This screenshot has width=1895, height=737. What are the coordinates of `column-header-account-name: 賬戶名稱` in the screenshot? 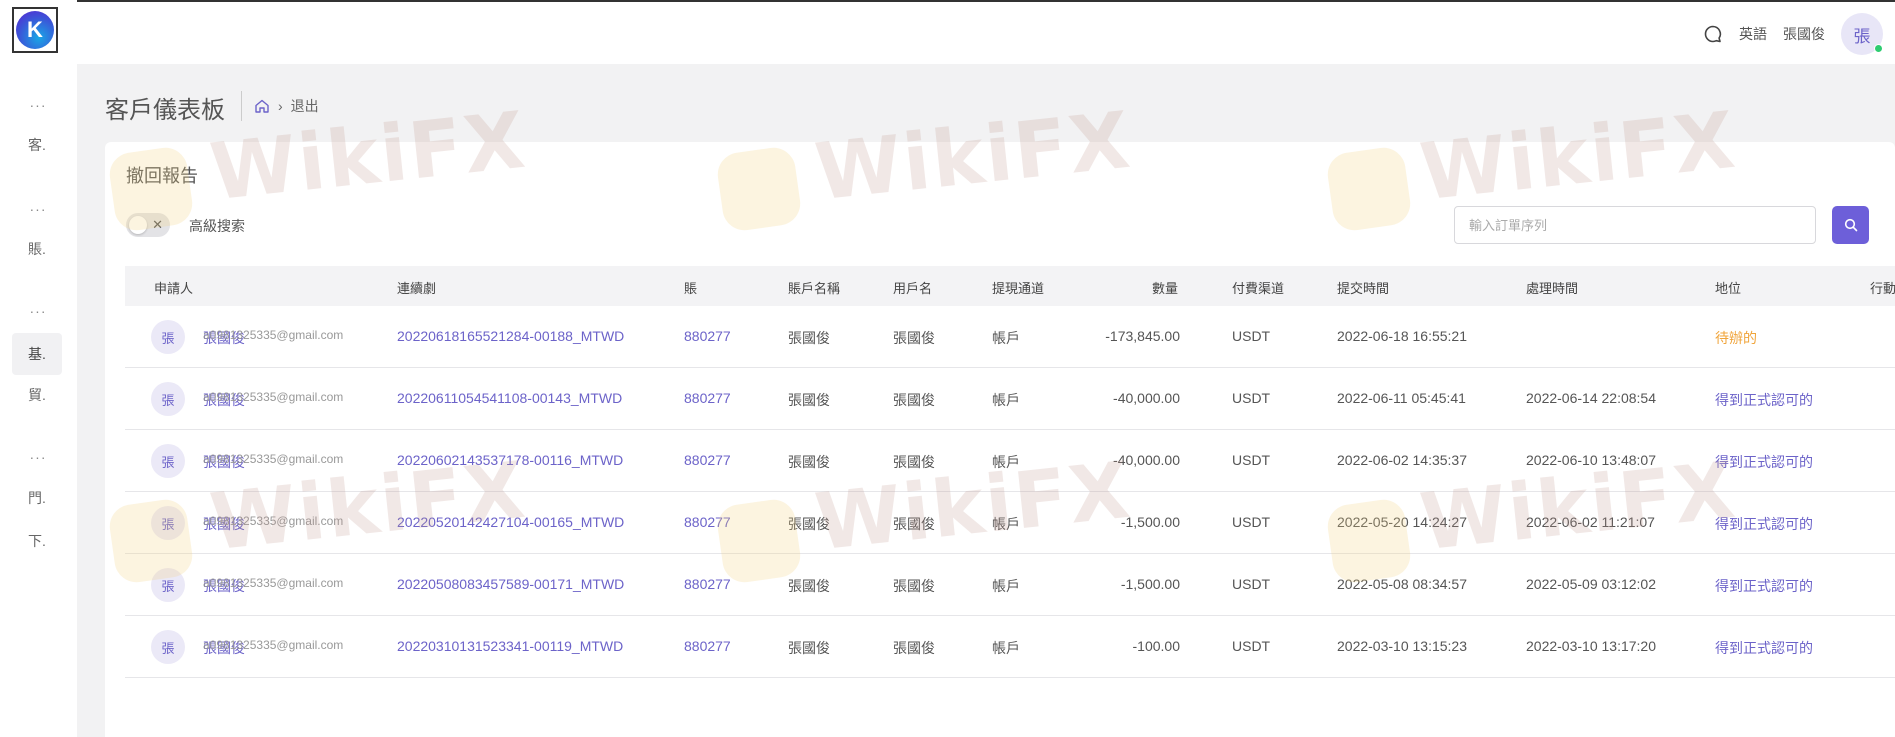 It's located at (814, 288).